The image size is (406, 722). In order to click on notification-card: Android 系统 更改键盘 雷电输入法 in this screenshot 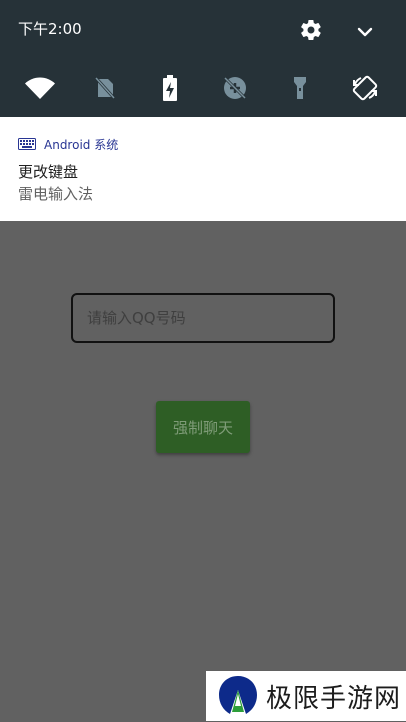, I will do `click(203, 169)`.